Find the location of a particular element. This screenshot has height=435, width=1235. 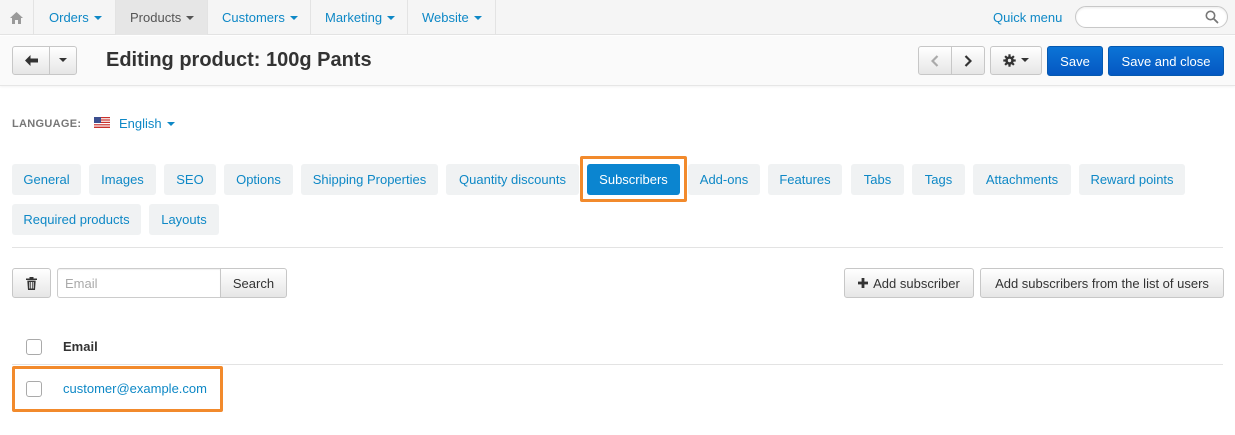

nav-orders: Orders is located at coordinates (75, 17).